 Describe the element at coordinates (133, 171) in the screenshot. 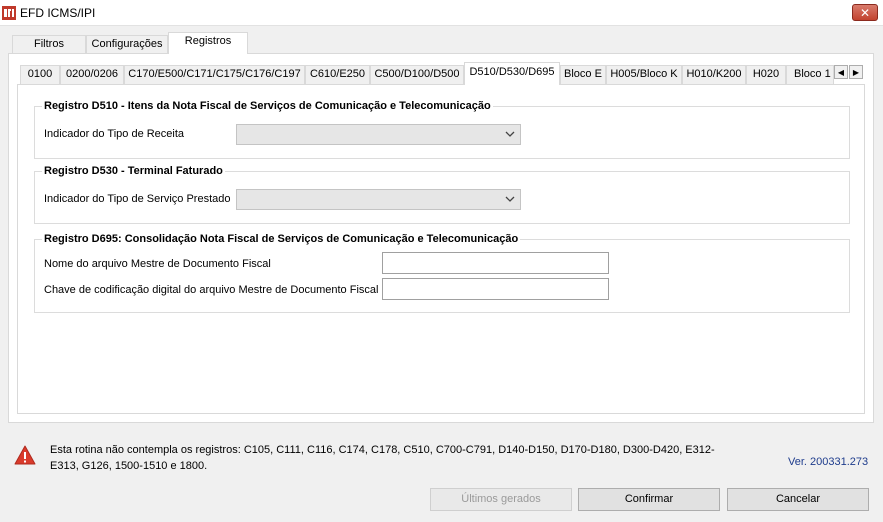

I see `group-d530-title: Registro D530 - Terminal Faturado` at that location.